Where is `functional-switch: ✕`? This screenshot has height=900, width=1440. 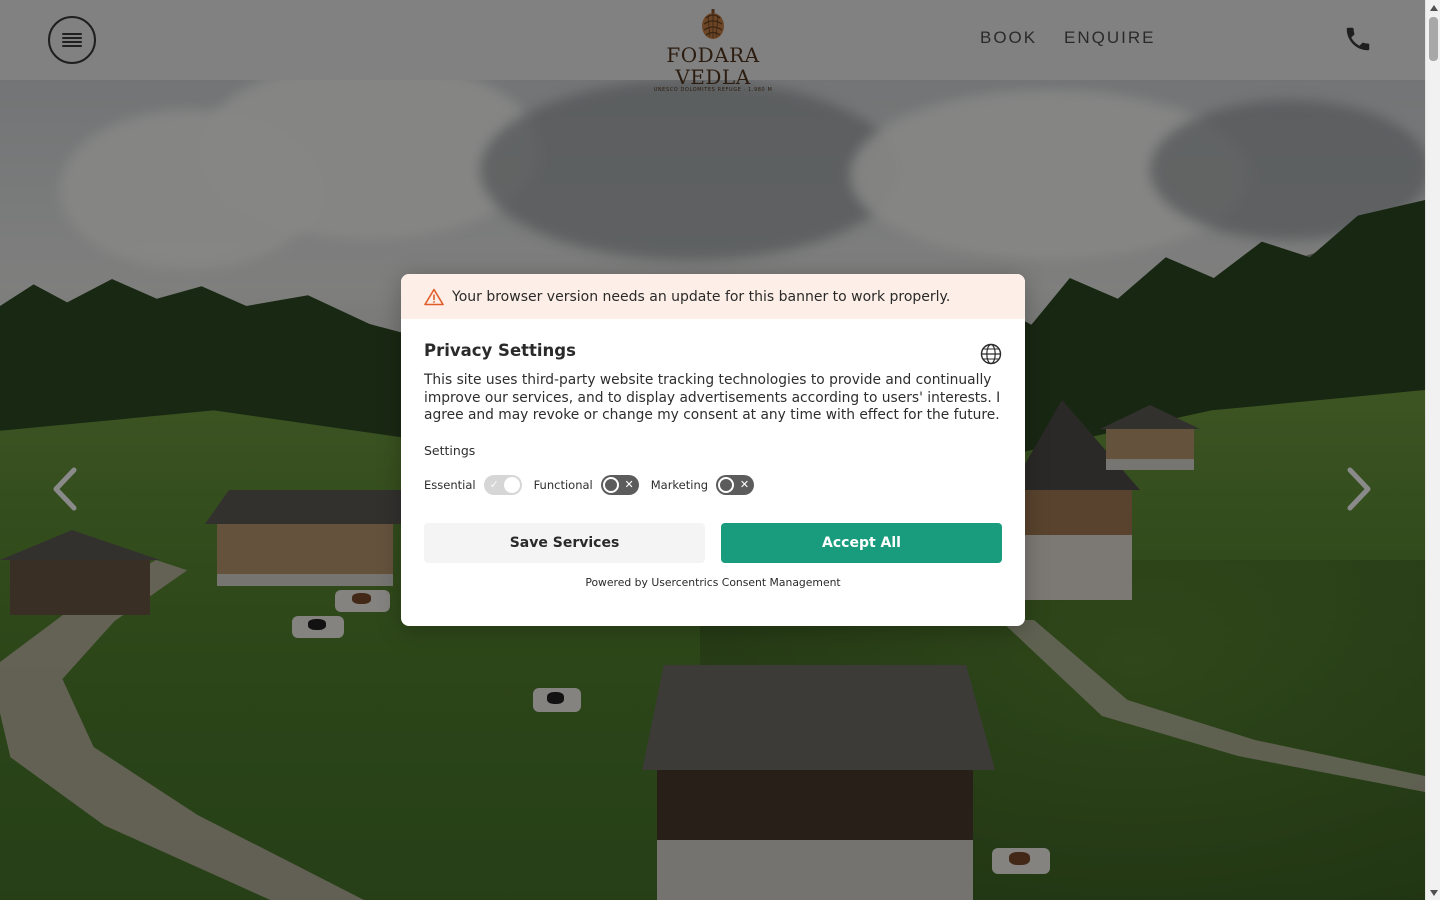 functional-switch: ✕ is located at coordinates (619, 484).